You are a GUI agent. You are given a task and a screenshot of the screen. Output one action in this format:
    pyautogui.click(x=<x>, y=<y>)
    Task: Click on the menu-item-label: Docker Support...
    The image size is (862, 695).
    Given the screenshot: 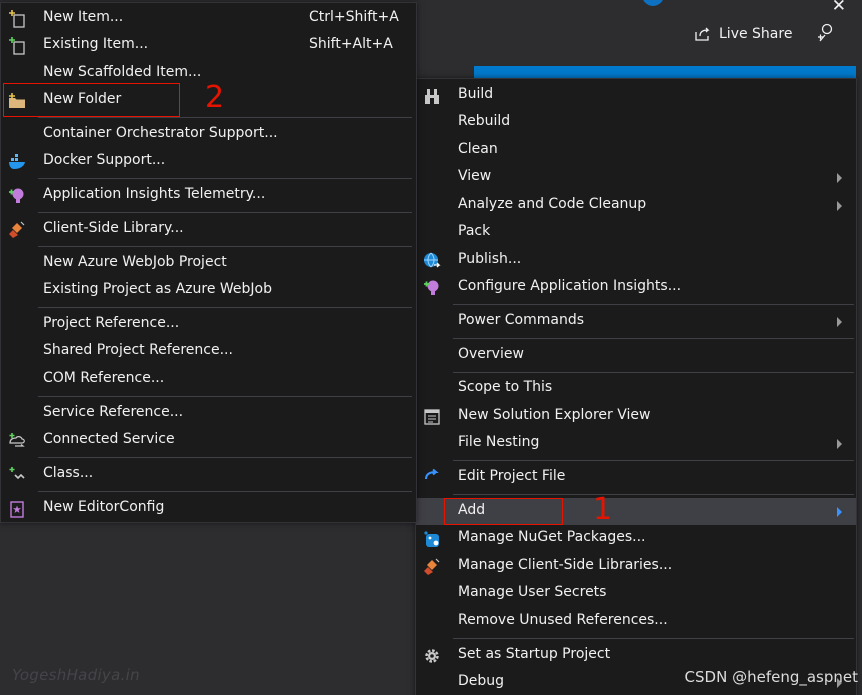 What is the action you would take?
    pyautogui.click(x=104, y=160)
    